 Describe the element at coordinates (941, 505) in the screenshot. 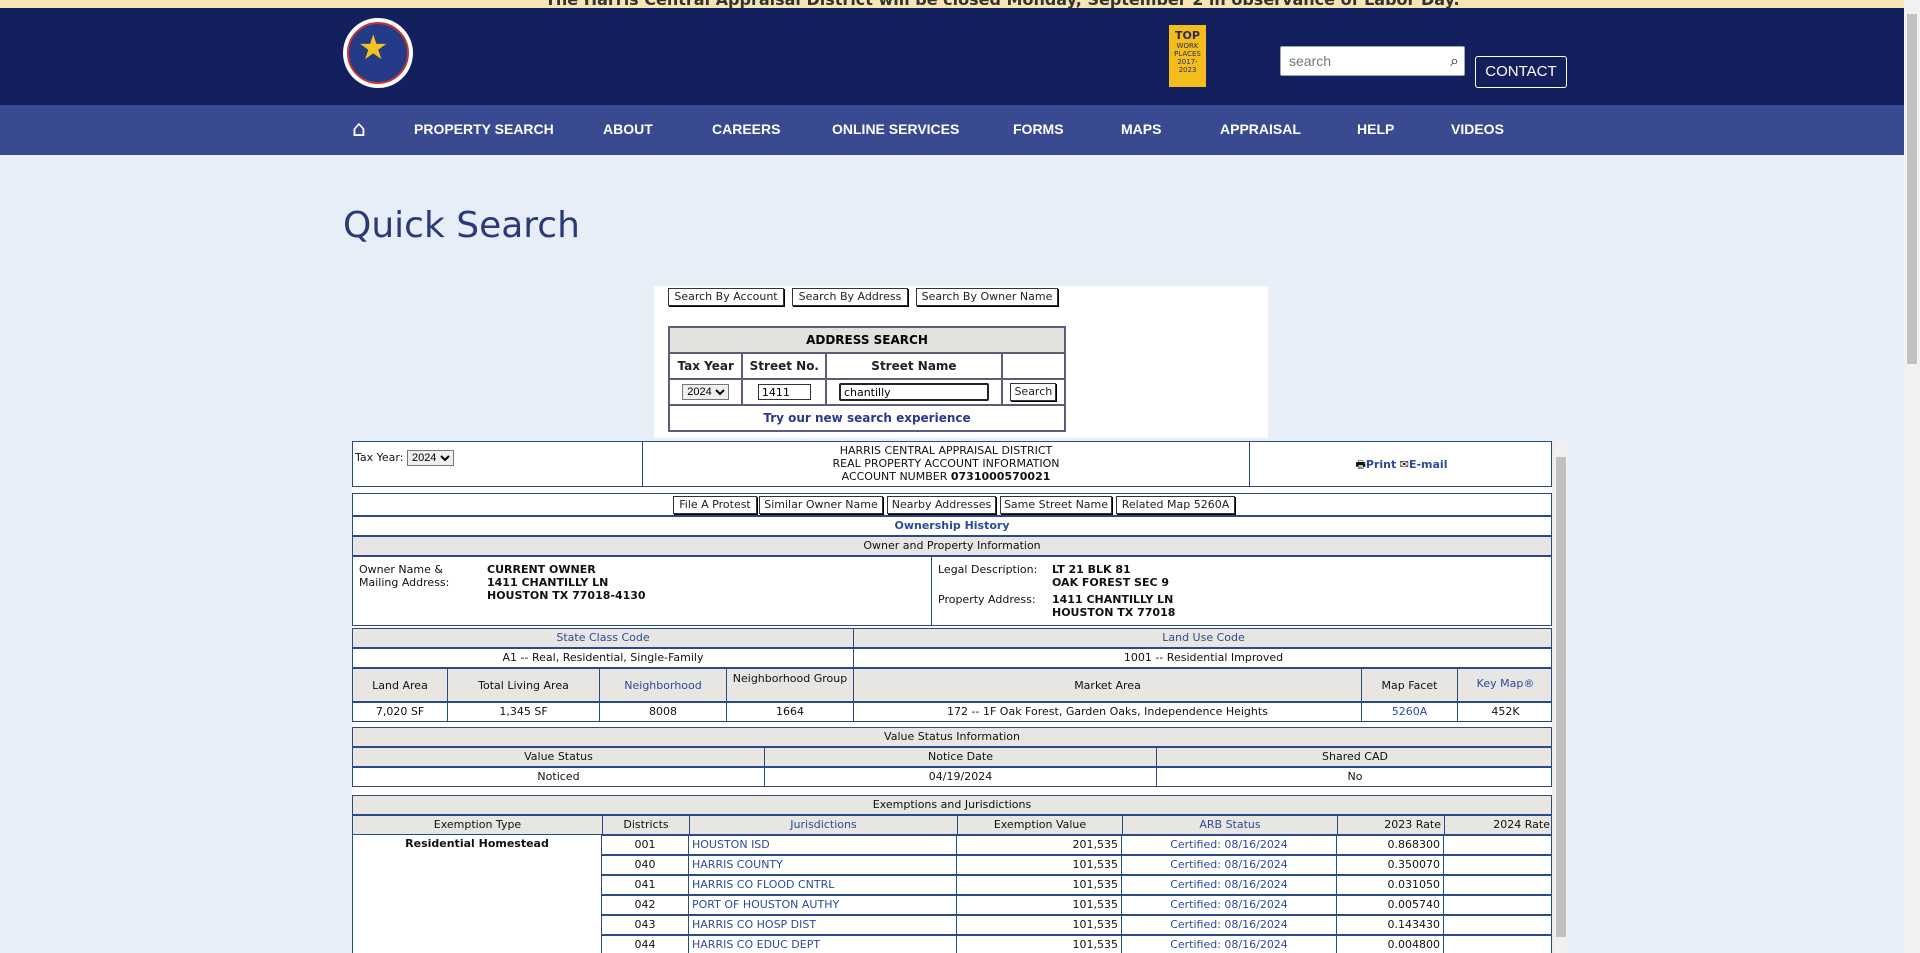

I see `nearby-addresses-button: Nearby Addresses` at that location.